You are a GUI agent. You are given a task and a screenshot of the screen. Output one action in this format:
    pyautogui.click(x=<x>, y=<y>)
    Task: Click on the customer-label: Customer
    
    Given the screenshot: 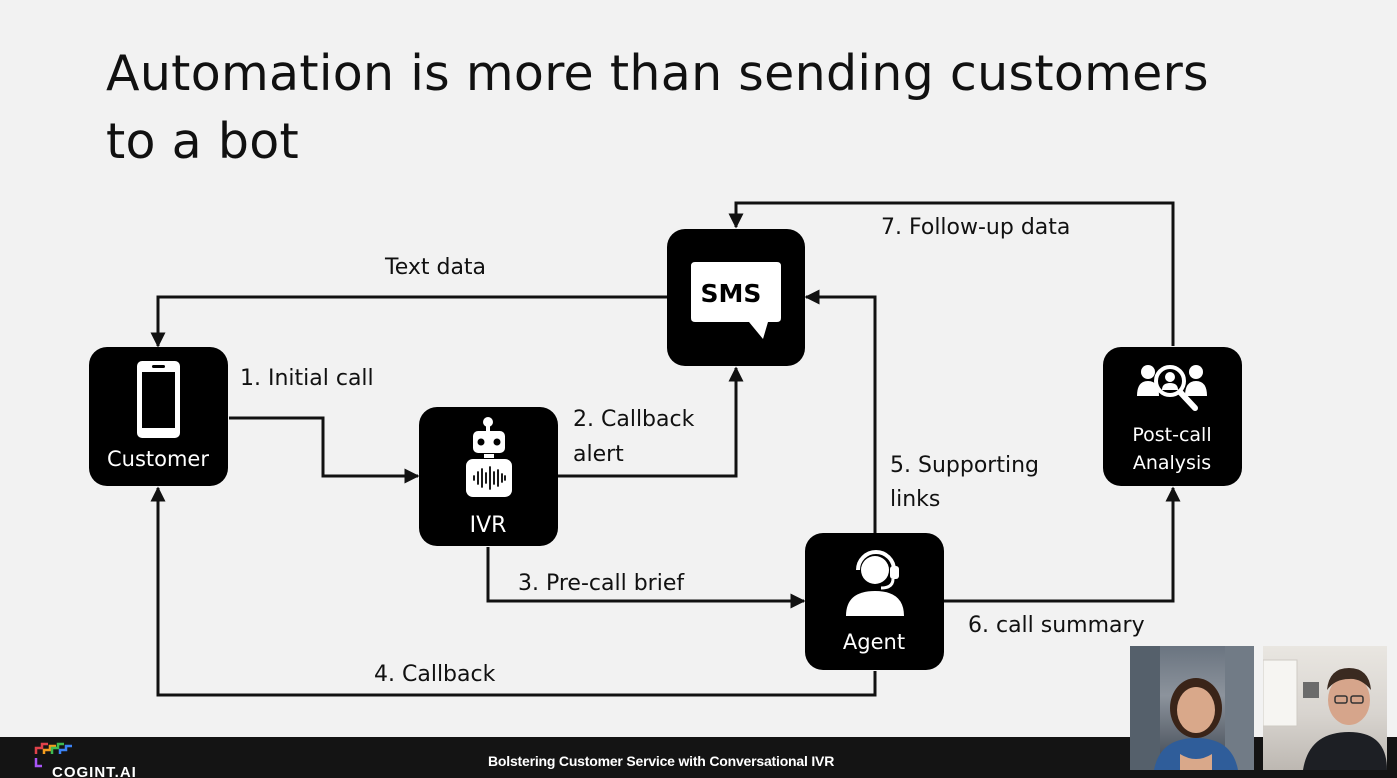 What is the action you would take?
    pyautogui.click(x=158, y=459)
    